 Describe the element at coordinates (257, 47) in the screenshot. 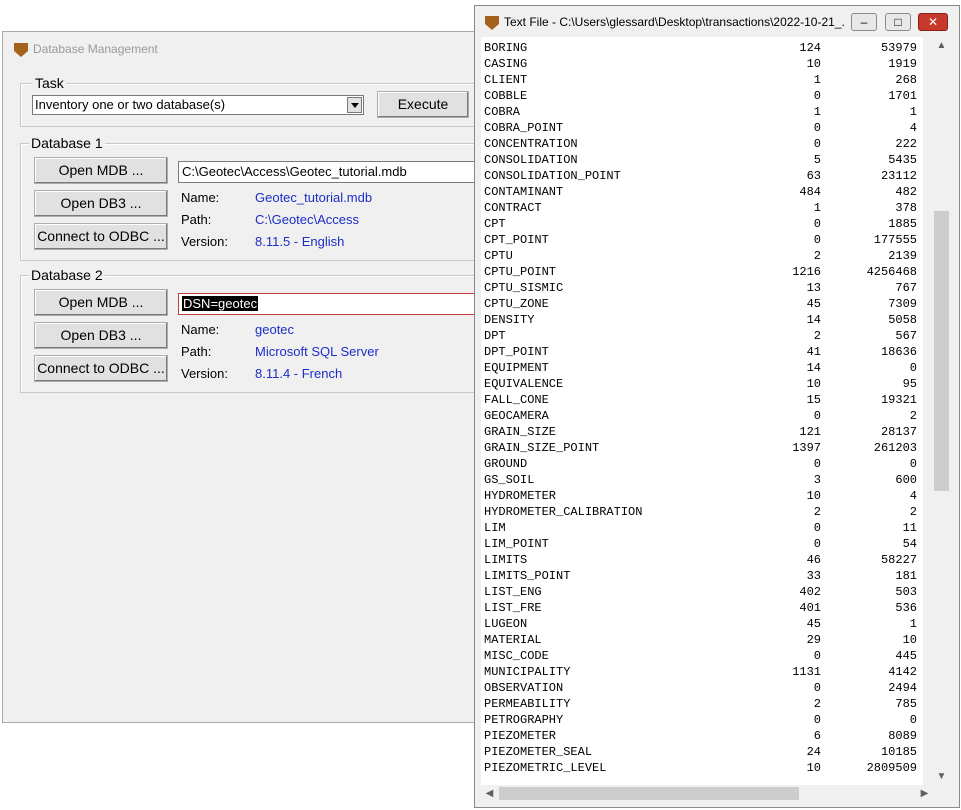

I see `db-window-titlebar: Database Management` at that location.